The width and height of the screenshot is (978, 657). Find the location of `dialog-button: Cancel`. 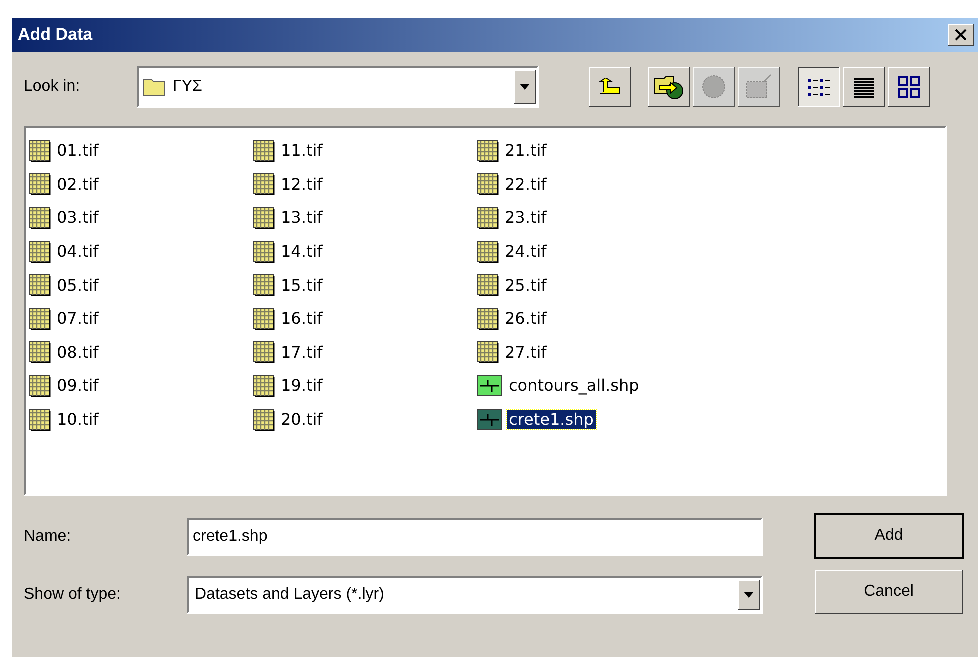

dialog-button: Cancel is located at coordinates (889, 592).